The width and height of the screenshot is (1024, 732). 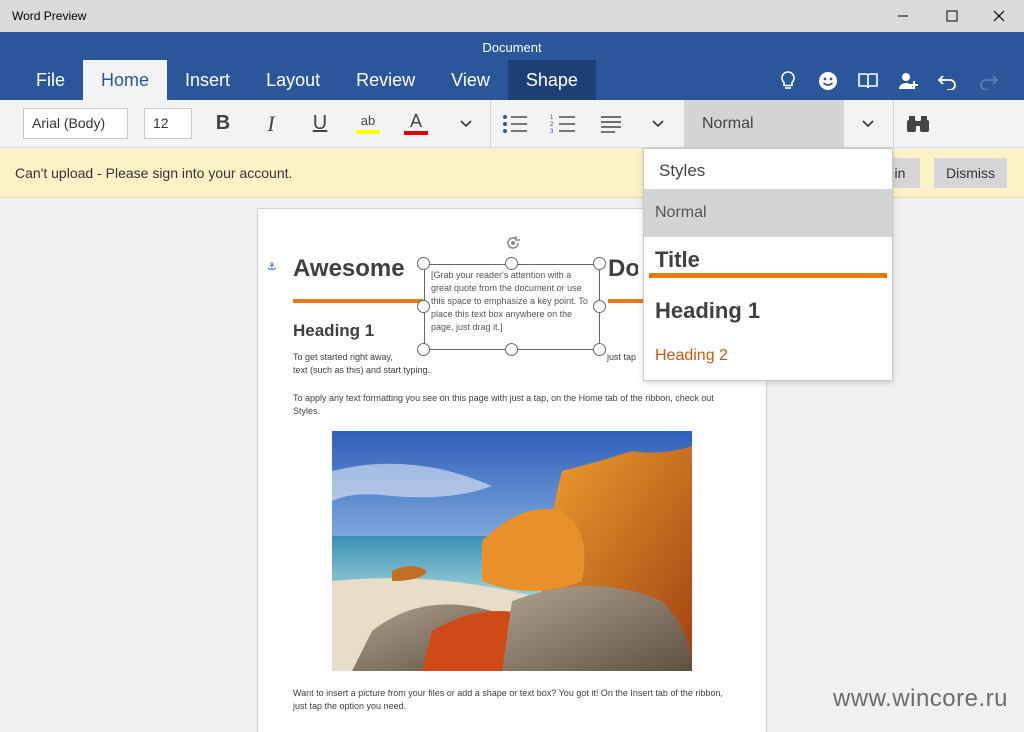 I want to click on binoculars-icon, so click(x=918, y=123).